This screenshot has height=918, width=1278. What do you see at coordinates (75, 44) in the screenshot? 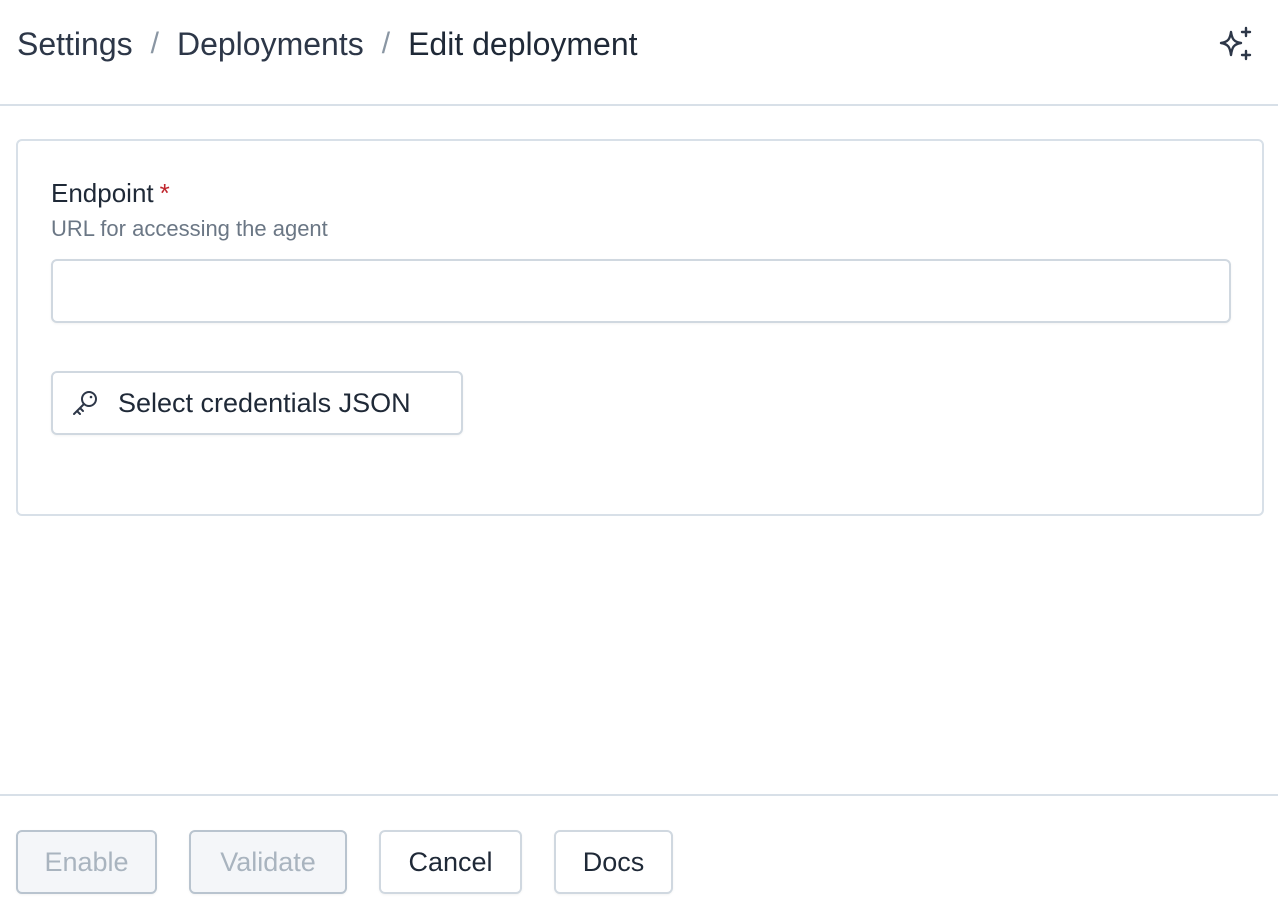
I see `breadcrumb-settings: Settings` at bounding box center [75, 44].